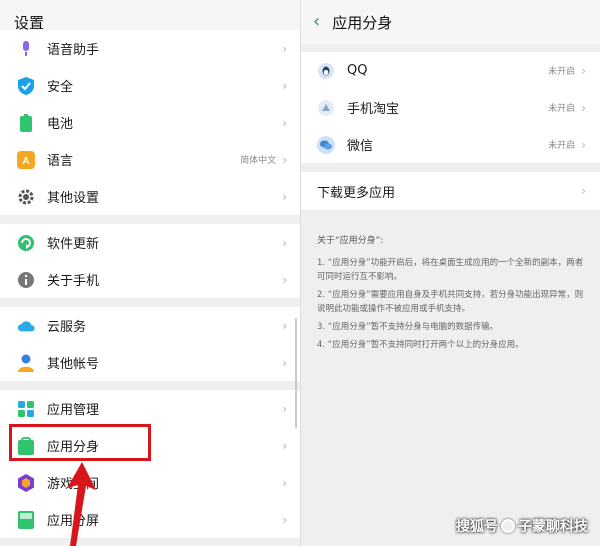 The image size is (600, 546). Describe the element at coordinates (80, 442) in the screenshot. I see `highlight-box` at that location.